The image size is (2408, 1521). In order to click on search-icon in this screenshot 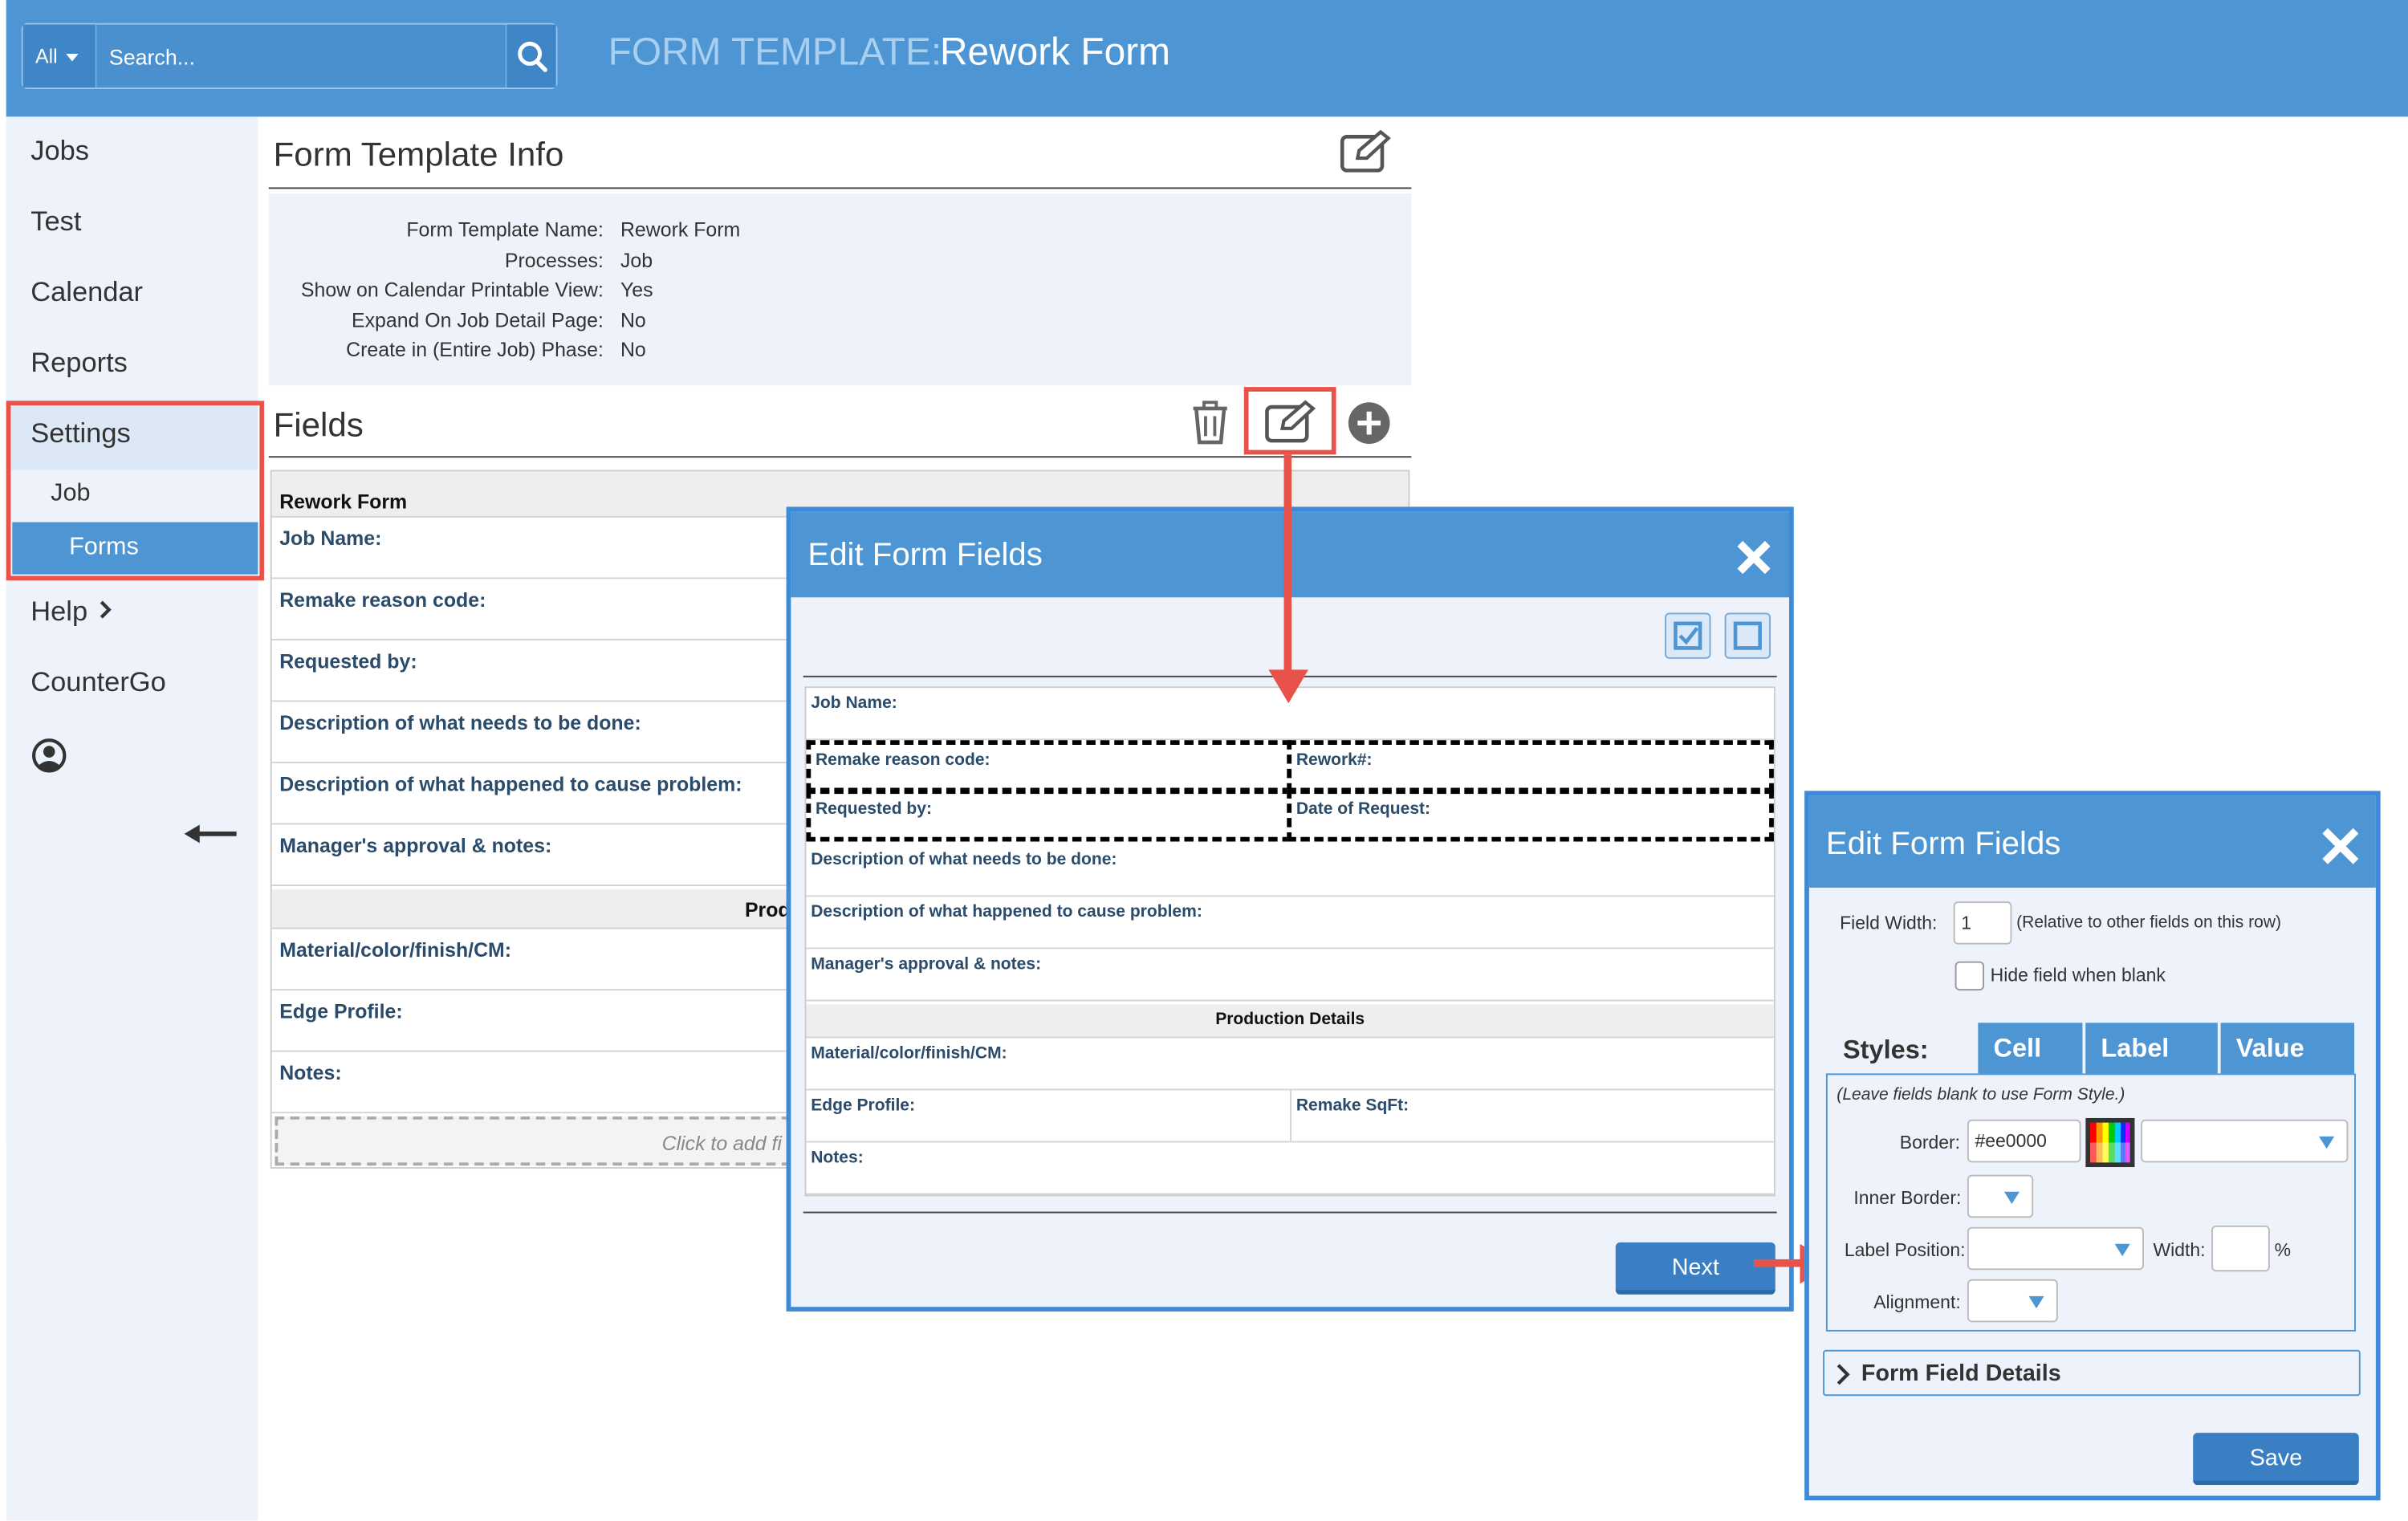, I will do `click(532, 57)`.